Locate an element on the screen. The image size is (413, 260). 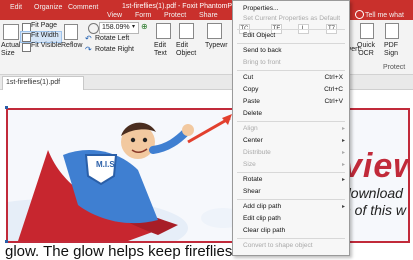
menu-item-delete: Delete is located at coordinates (252, 113).